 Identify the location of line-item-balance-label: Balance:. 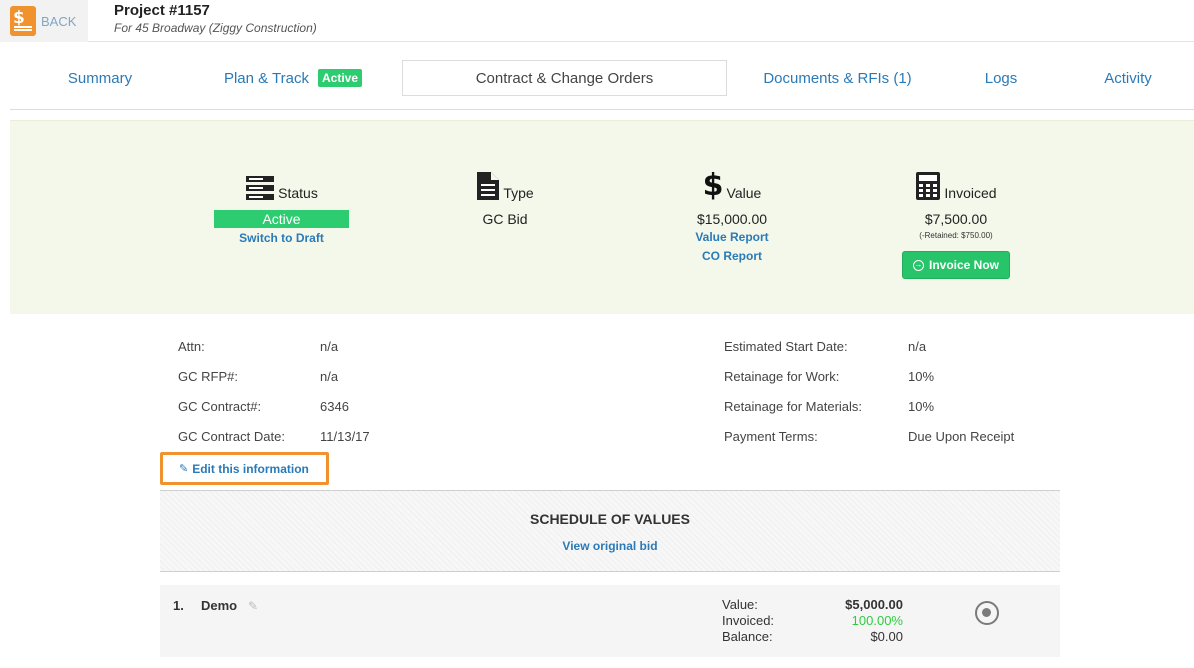
(747, 636).